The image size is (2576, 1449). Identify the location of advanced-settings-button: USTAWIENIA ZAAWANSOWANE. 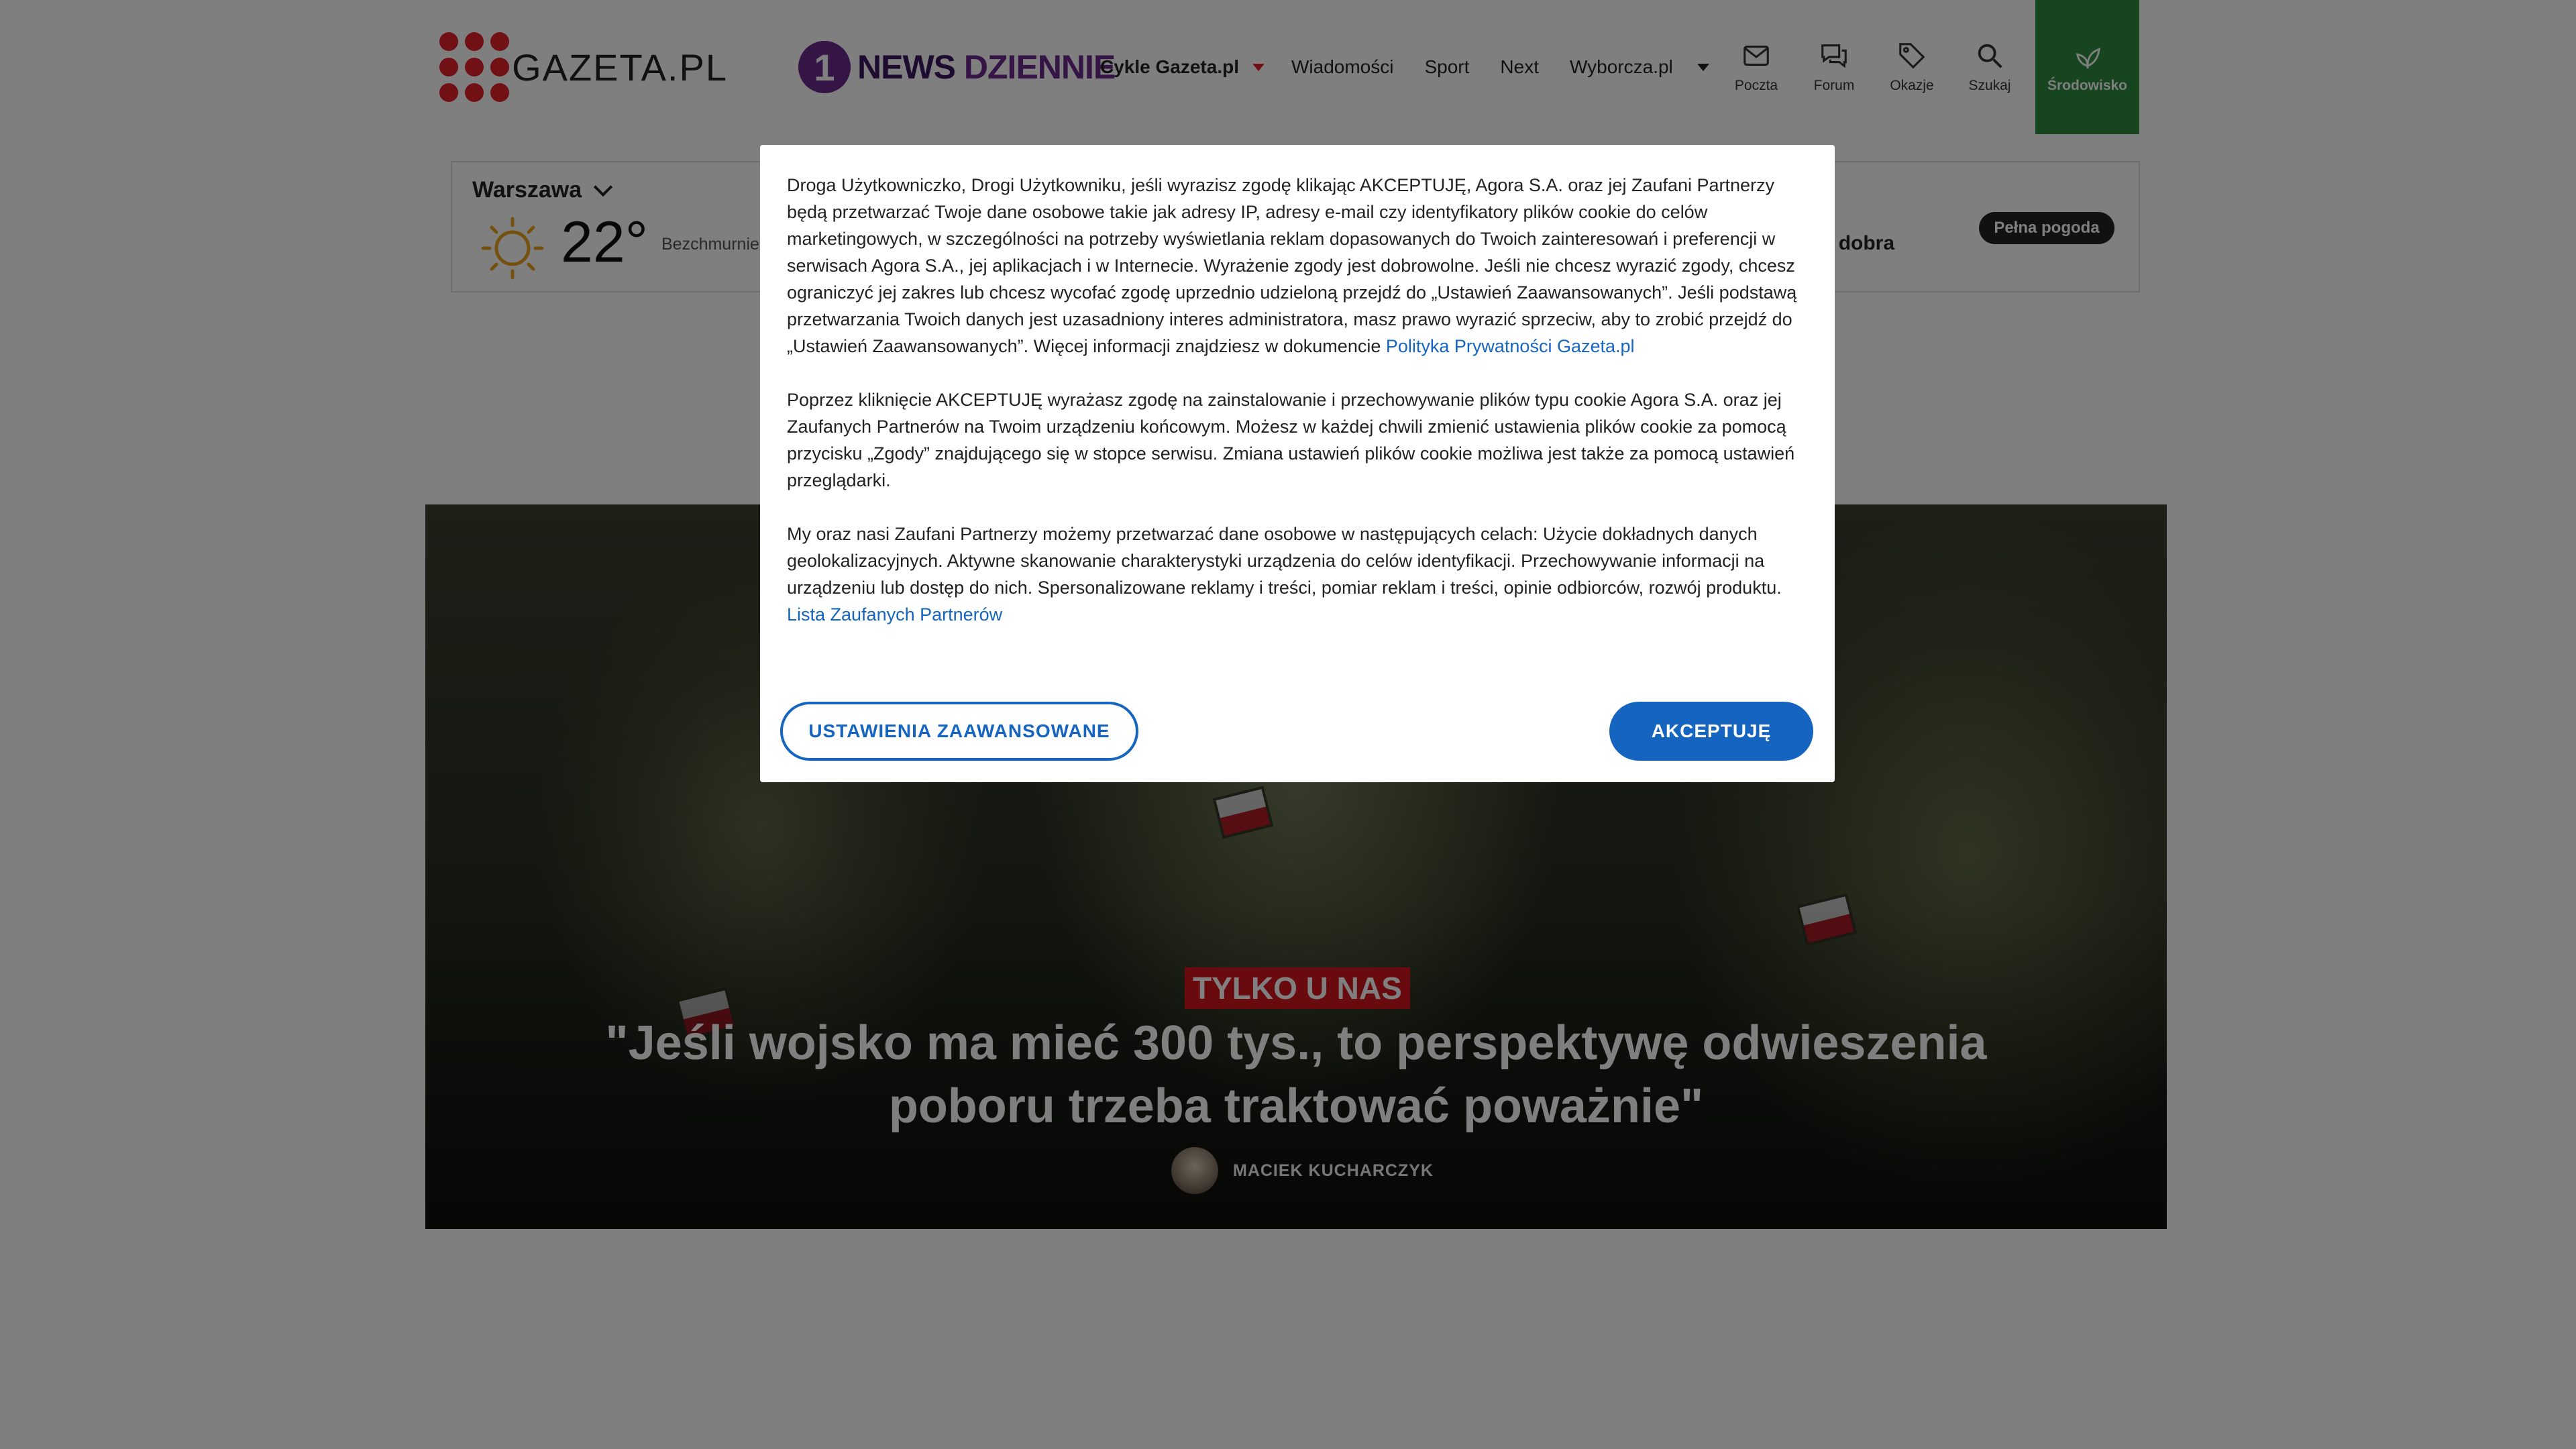
(959, 731).